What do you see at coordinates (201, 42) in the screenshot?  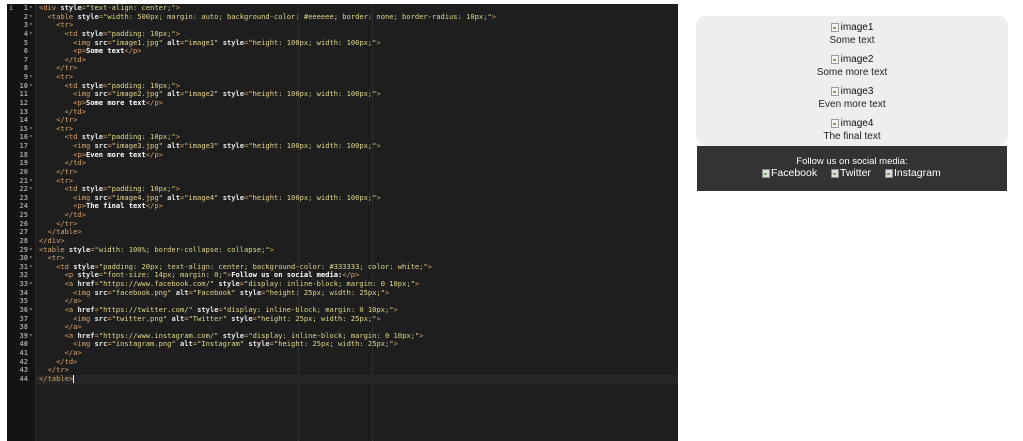 I see `code-token: "image1"` at bounding box center [201, 42].